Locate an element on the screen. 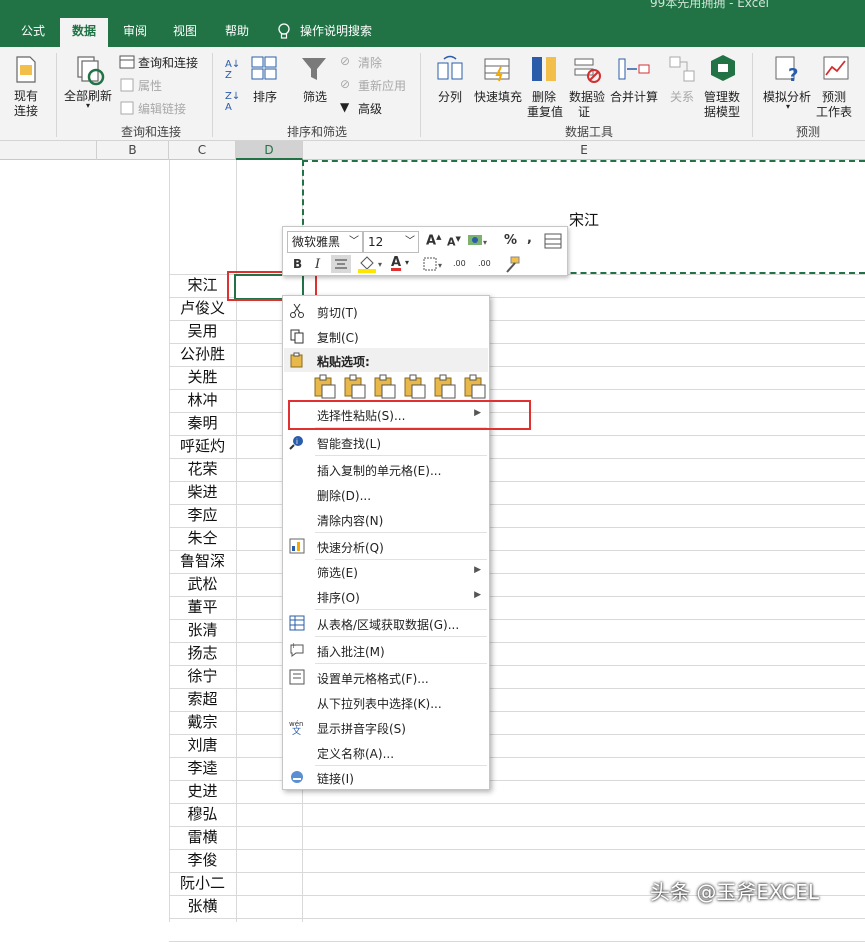  borders-icon: ▾ is located at coordinates (435, 265).